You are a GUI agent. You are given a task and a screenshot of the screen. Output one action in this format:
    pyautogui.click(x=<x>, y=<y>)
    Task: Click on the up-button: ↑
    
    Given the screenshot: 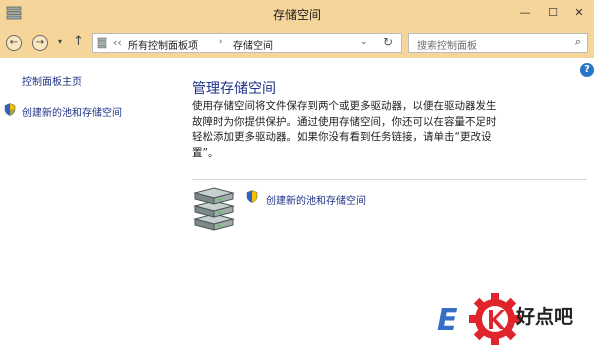 What is the action you would take?
    pyautogui.click(x=78, y=41)
    